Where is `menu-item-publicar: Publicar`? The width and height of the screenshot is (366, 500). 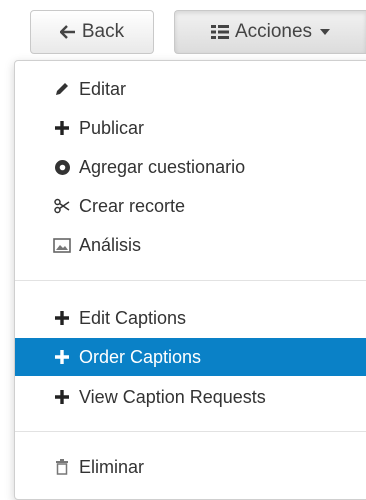 menu-item-publicar: Publicar is located at coordinates (190, 128).